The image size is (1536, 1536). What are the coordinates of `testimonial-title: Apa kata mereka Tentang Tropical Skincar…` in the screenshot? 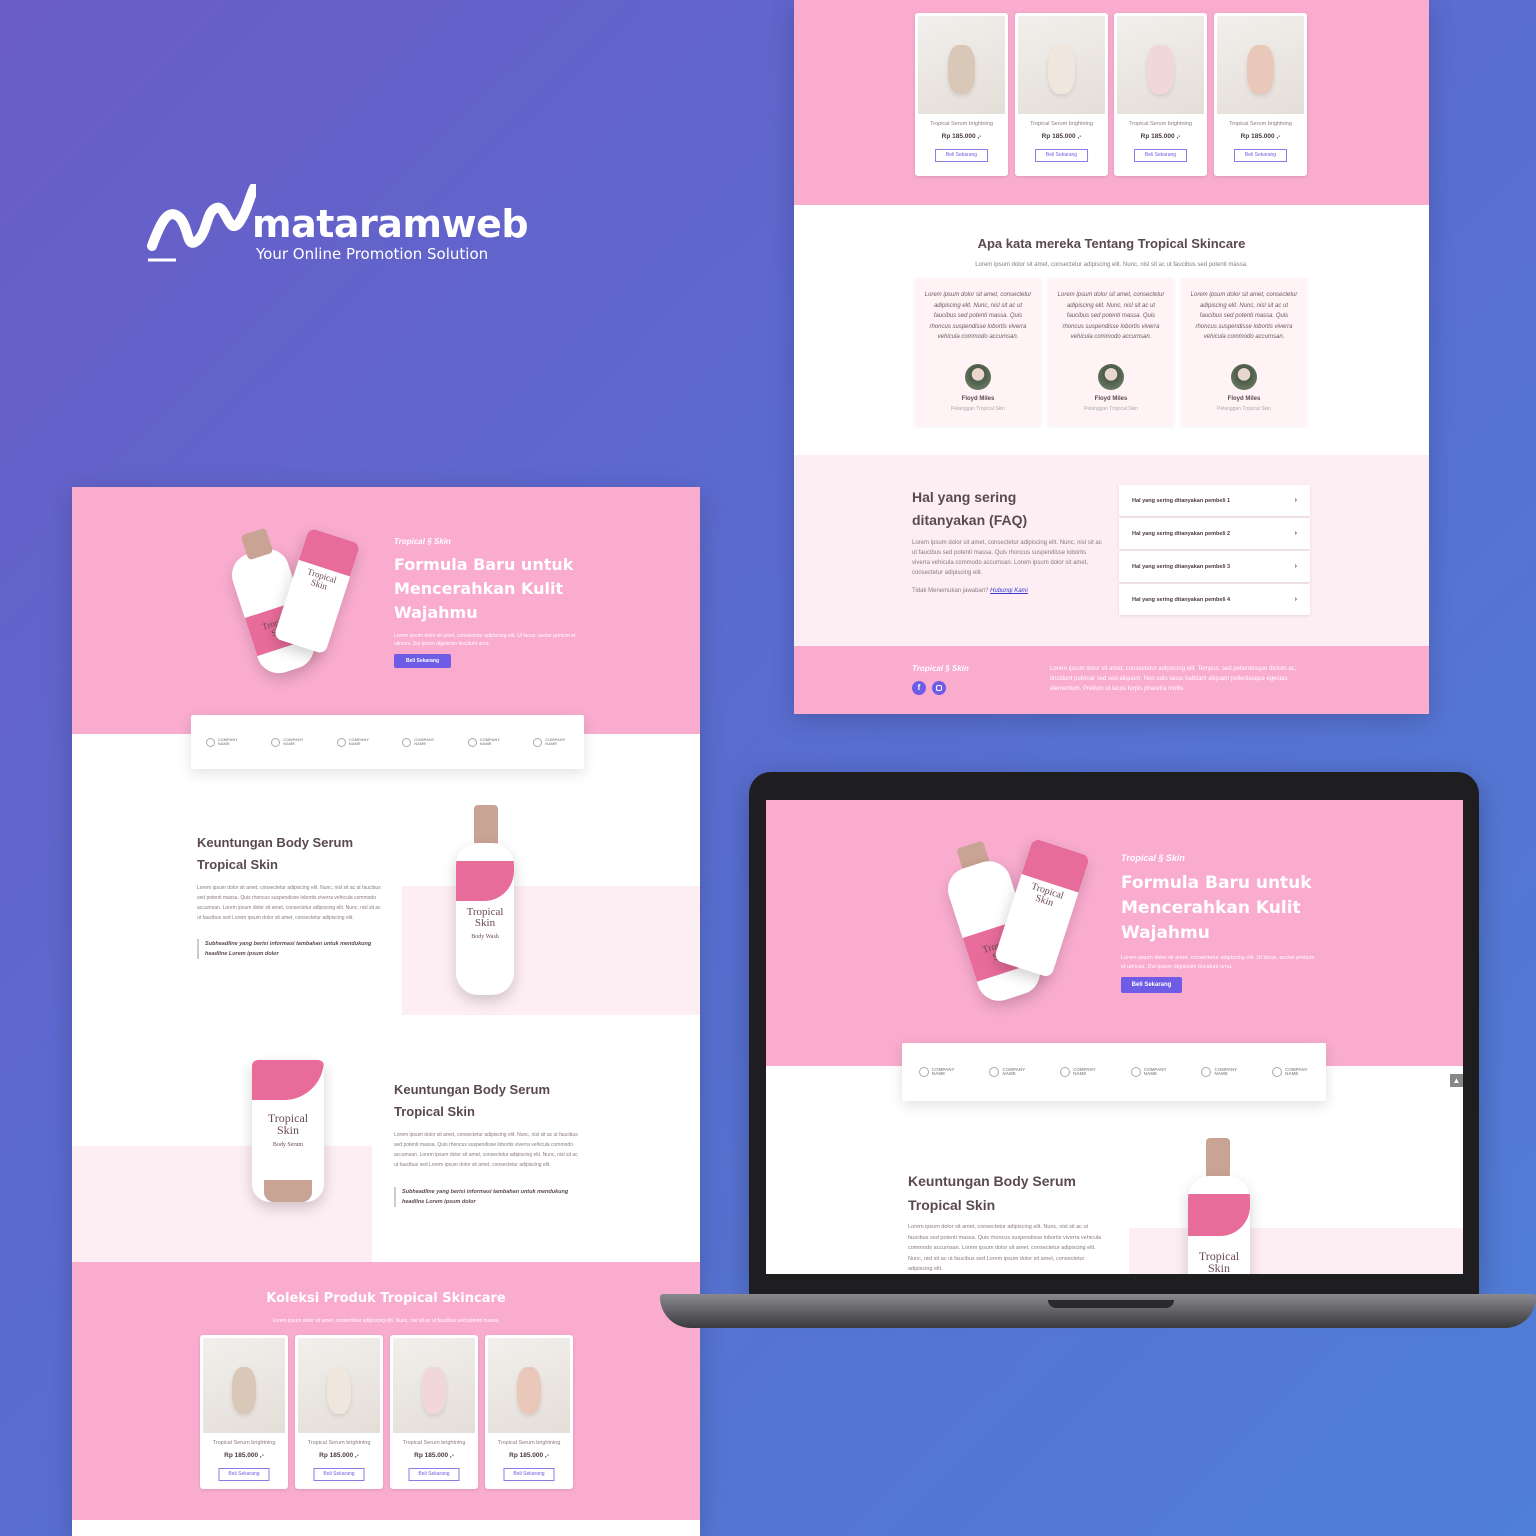 It's located at (1111, 243).